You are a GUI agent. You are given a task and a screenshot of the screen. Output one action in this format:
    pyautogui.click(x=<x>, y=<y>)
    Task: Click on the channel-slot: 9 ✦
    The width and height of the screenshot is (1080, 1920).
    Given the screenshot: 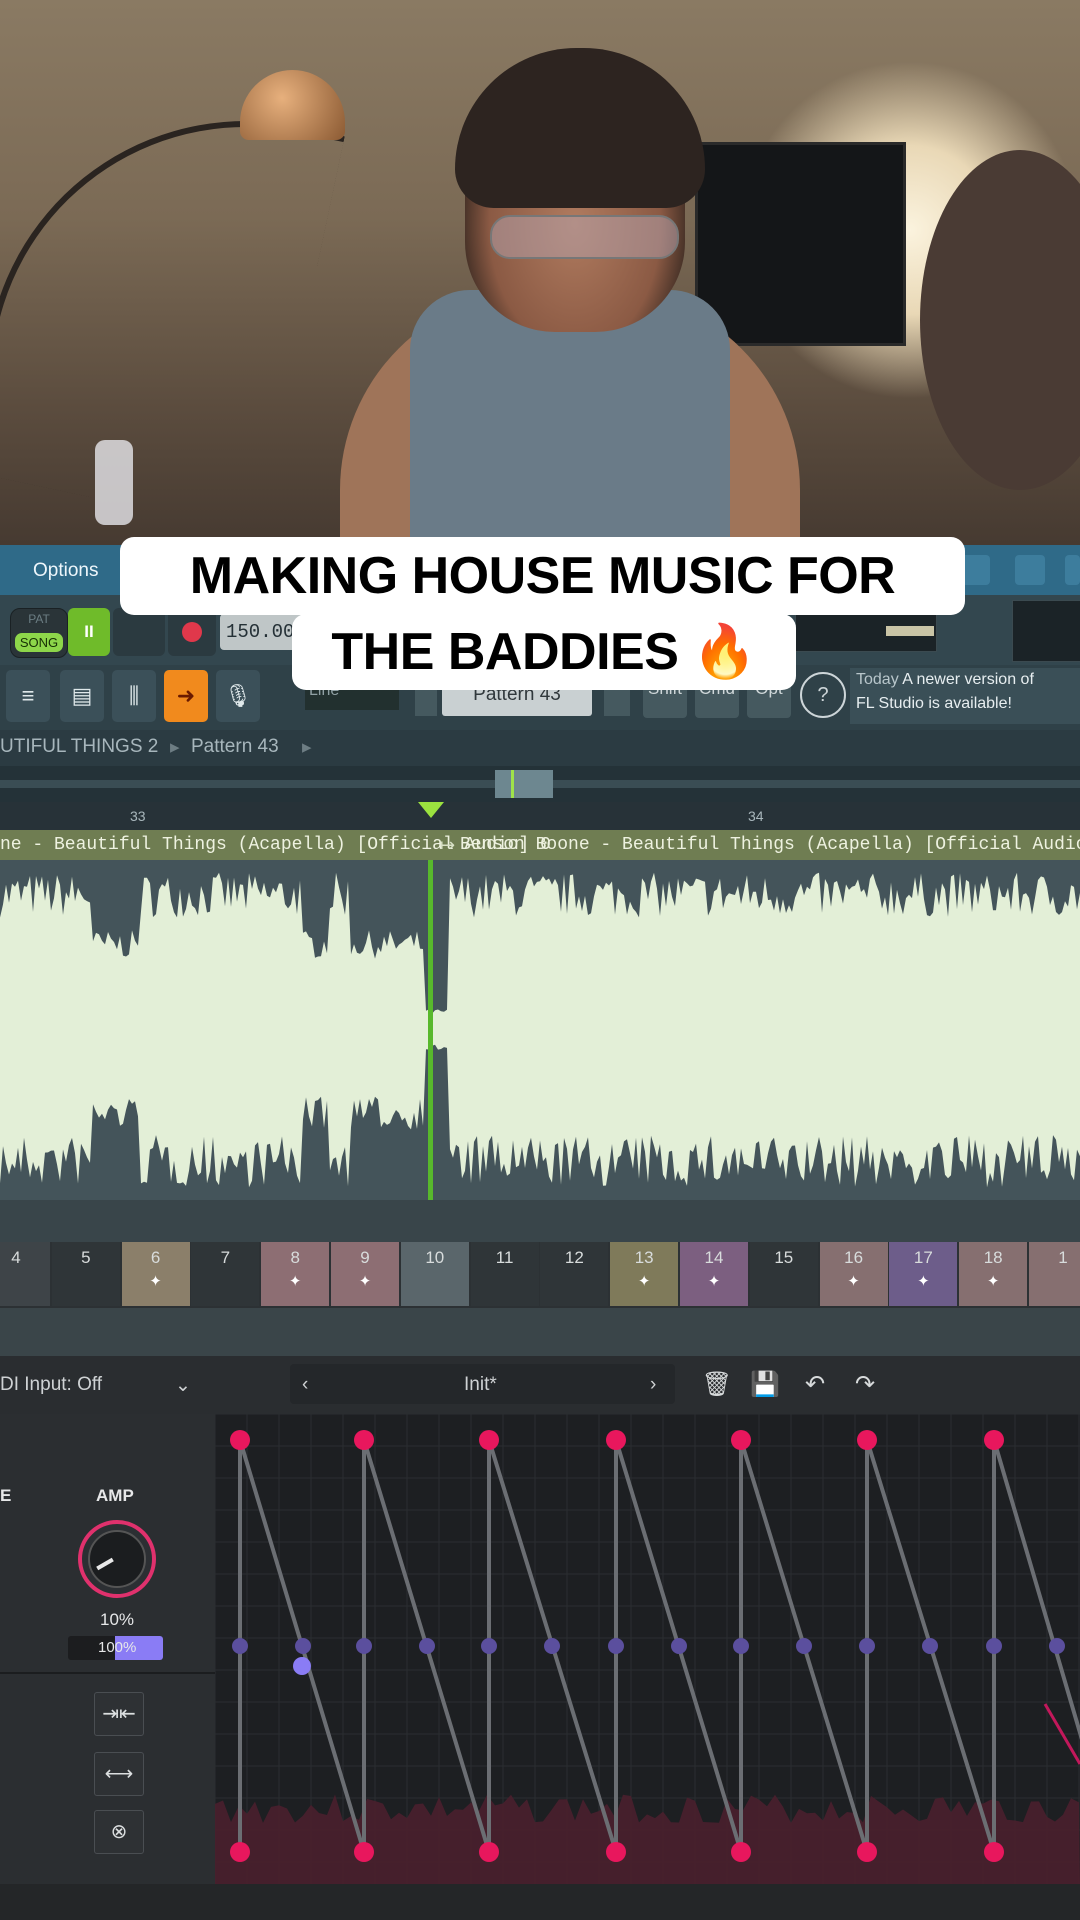 What is the action you would take?
    pyautogui.click(x=365, y=1274)
    